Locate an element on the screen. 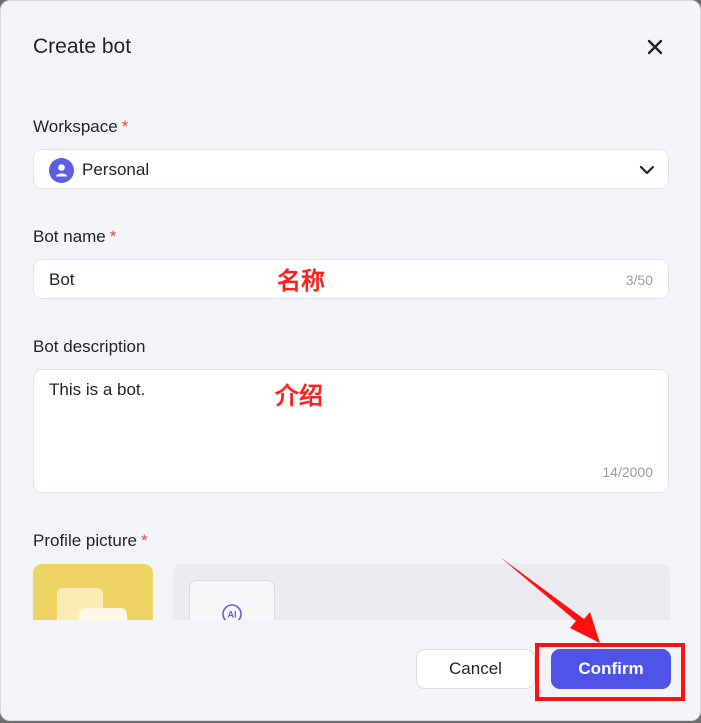 The height and width of the screenshot is (723, 701). bot-description-counter: 14/2000 is located at coordinates (627, 472).